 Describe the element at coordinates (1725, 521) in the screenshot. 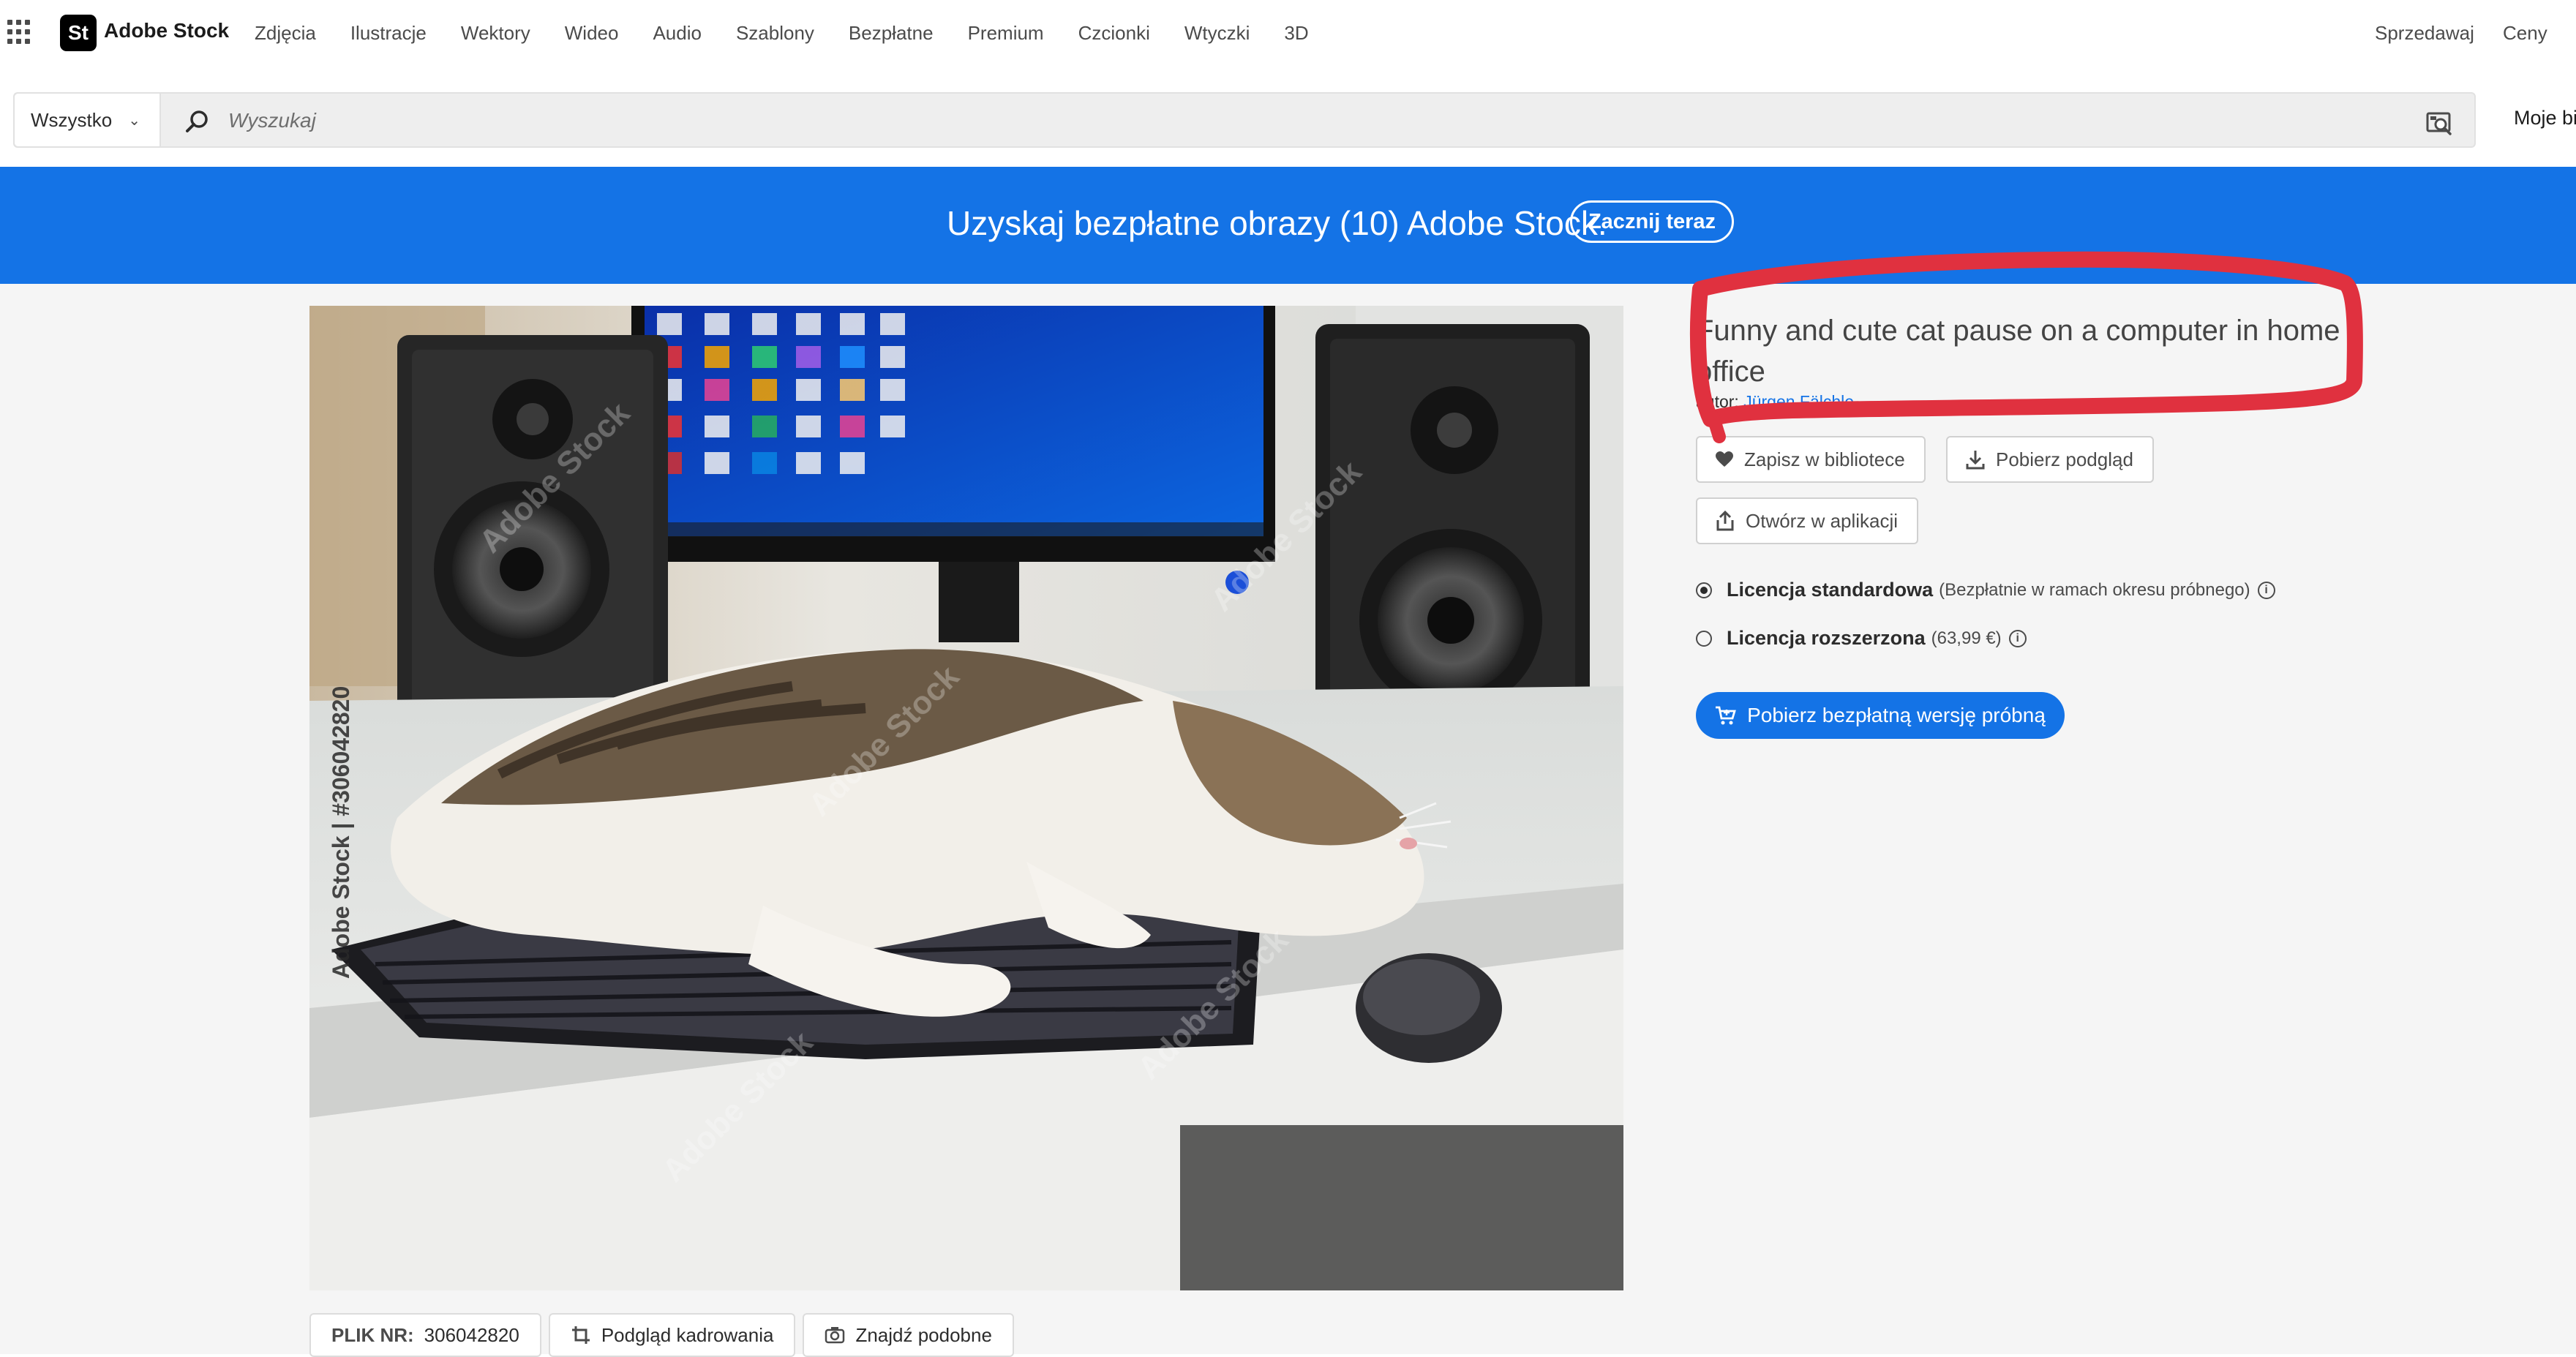

I see `share-icon` at that location.